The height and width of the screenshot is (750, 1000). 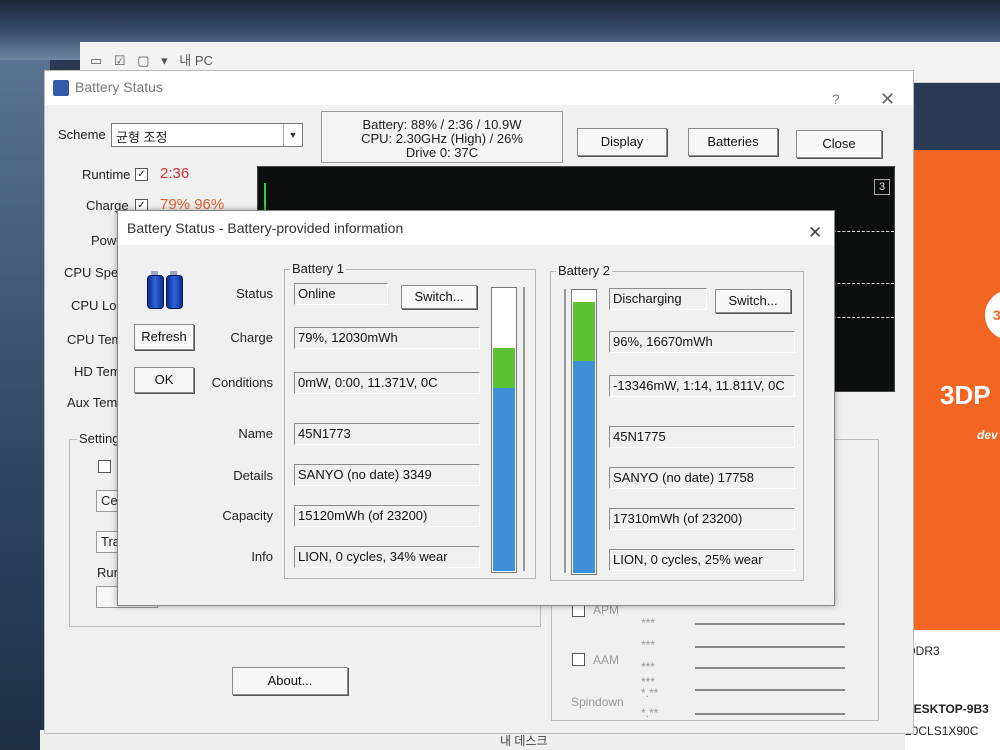 What do you see at coordinates (839, 144) in the screenshot?
I see `close-button: Close` at bounding box center [839, 144].